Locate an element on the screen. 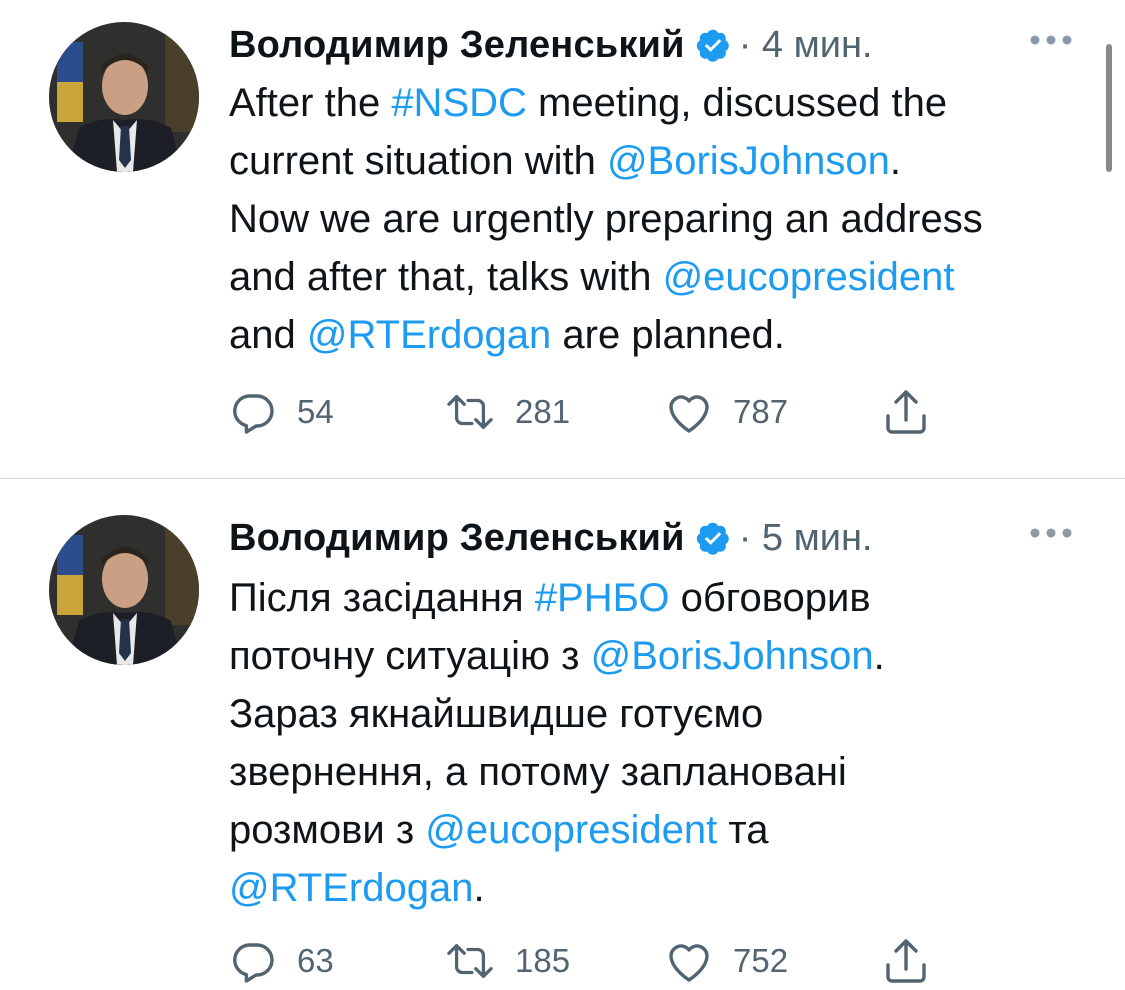 This screenshot has height=990, width=1125. tweet-header: Володимир Зеленський · 5 мин. is located at coordinates (551, 538).